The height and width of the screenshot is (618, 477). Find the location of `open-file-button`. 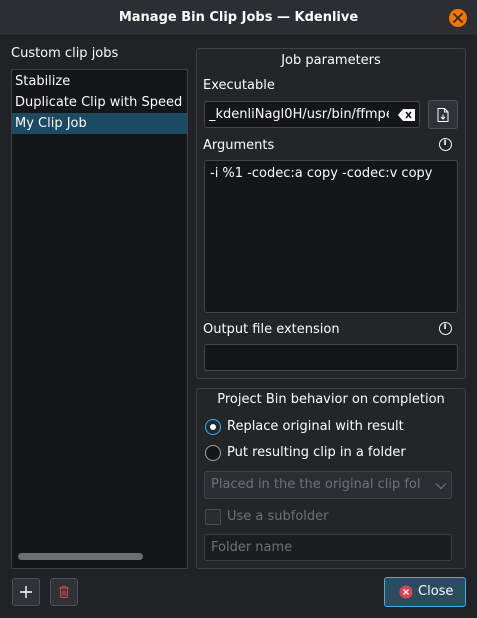

open-file-button is located at coordinates (443, 114).